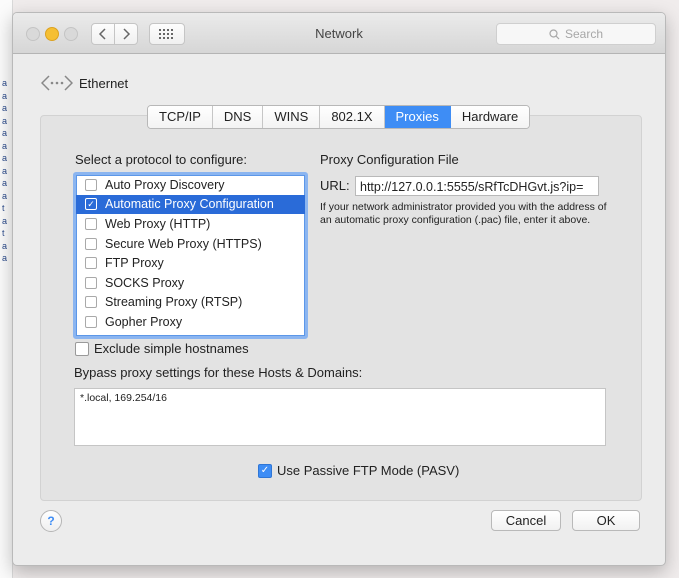  What do you see at coordinates (238, 117) in the screenshot?
I see `tab-dns: DNS` at bounding box center [238, 117].